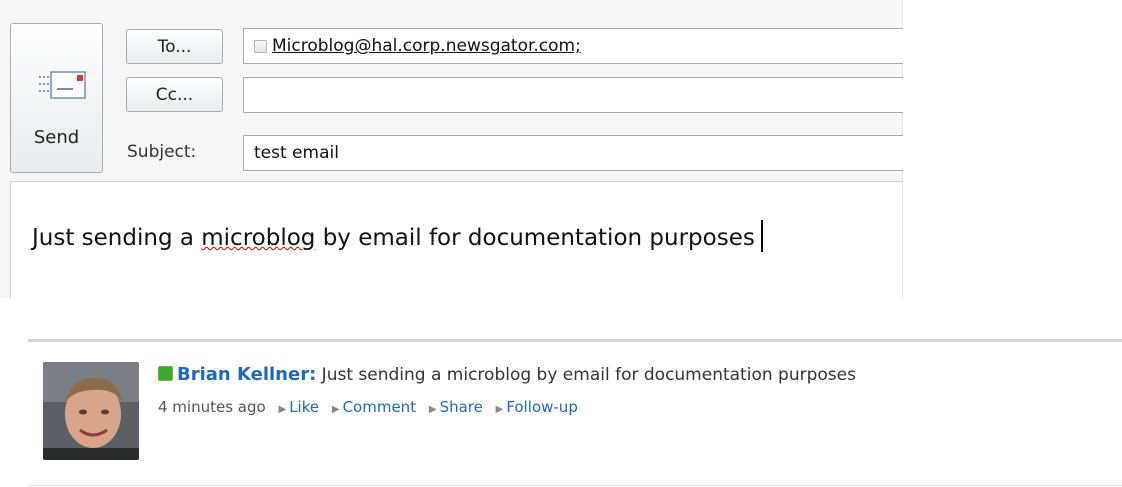 Image resolution: width=1122 pixels, height=487 pixels. I want to click on like-label: Like, so click(304, 407).